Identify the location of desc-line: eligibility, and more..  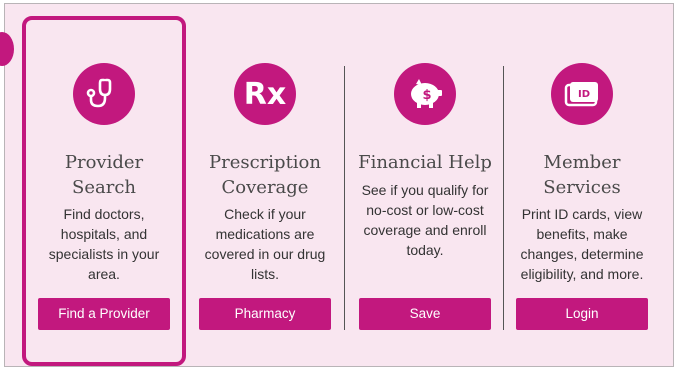
(582, 274).